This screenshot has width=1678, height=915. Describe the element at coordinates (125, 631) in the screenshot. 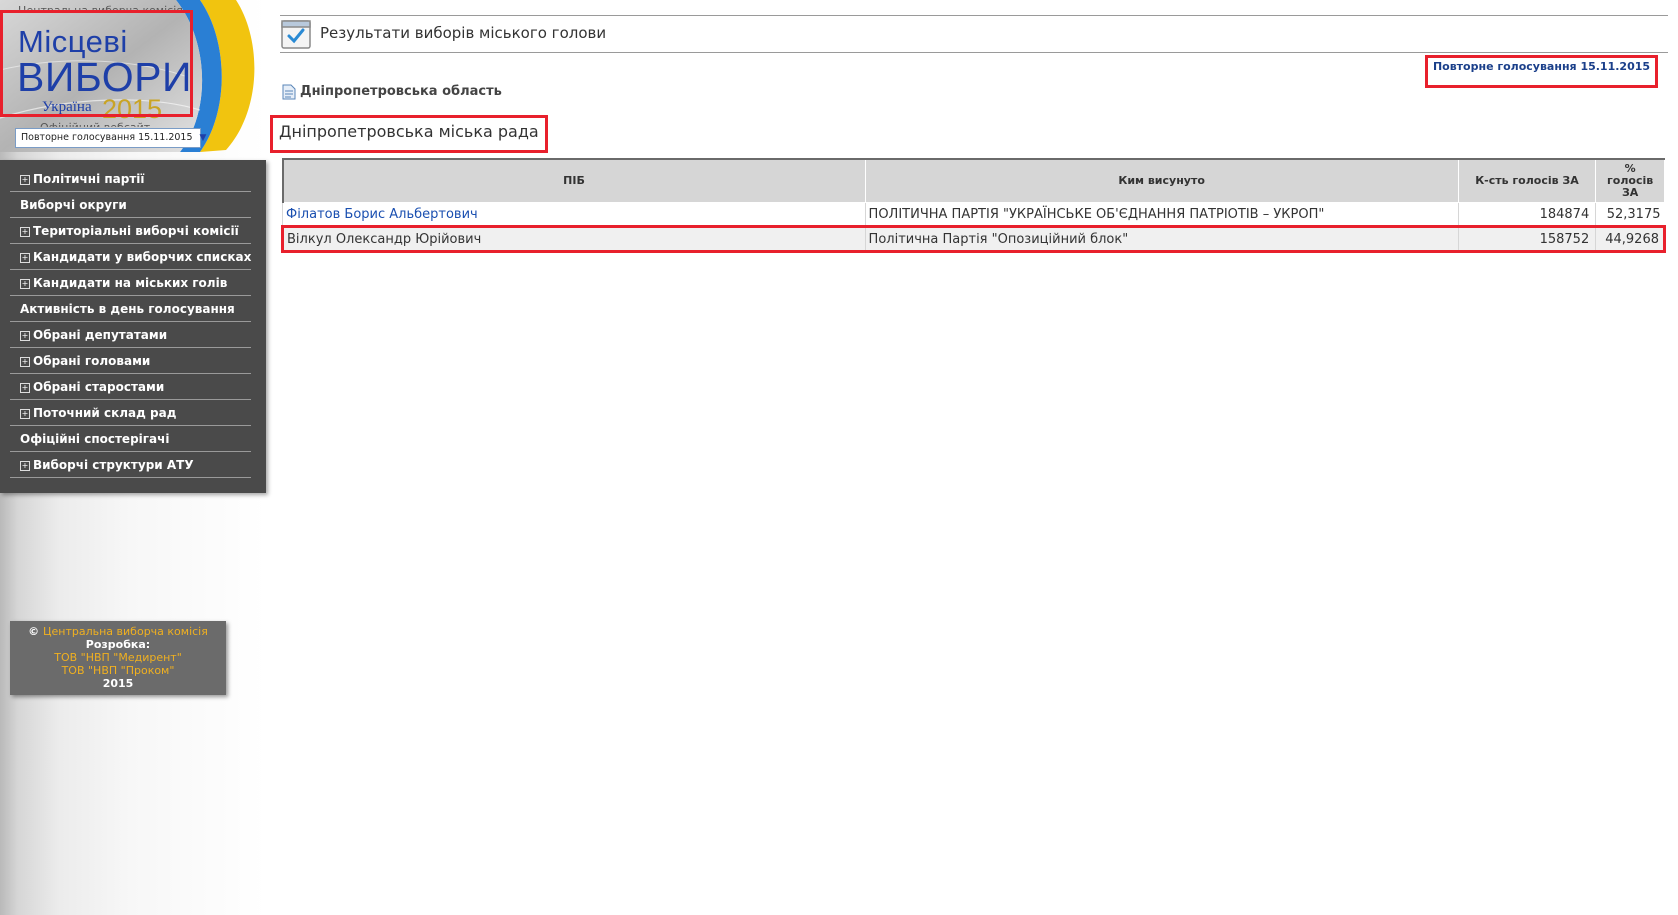

I see `footer-cvk-link: Центральна виборча комісія` at that location.